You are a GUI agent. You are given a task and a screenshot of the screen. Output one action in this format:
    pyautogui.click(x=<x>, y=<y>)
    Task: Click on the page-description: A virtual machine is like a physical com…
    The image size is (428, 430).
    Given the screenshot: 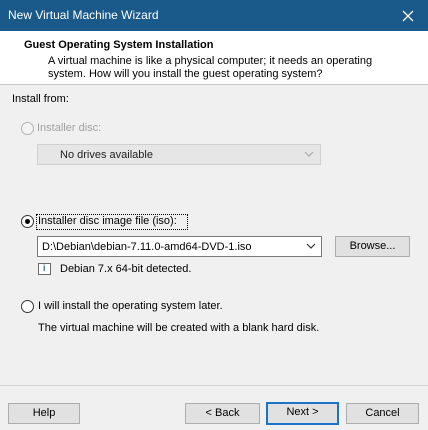 What is the action you would take?
    pyautogui.click(x=210, y=67)
    